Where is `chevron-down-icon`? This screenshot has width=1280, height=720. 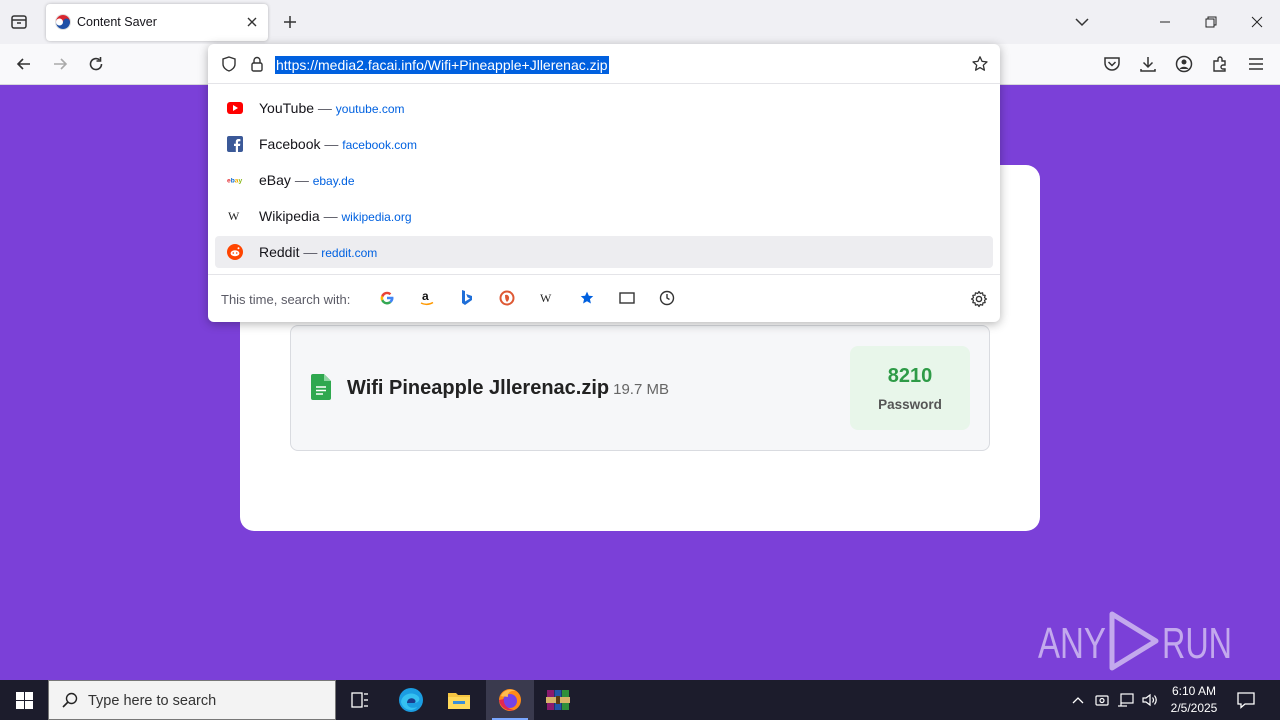
chevron-down-icon is located at coordinates (1082, 22).